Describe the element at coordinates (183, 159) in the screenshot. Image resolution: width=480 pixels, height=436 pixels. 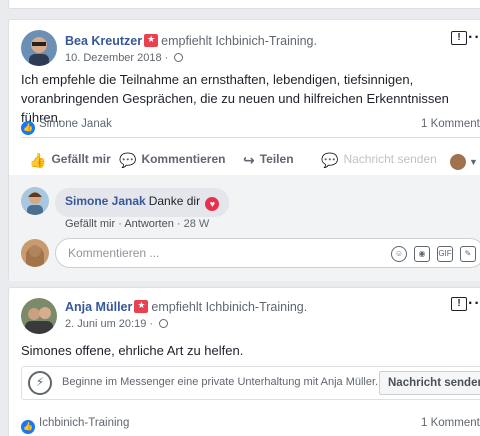
I see `comment-label: Kommentieren` at that location.